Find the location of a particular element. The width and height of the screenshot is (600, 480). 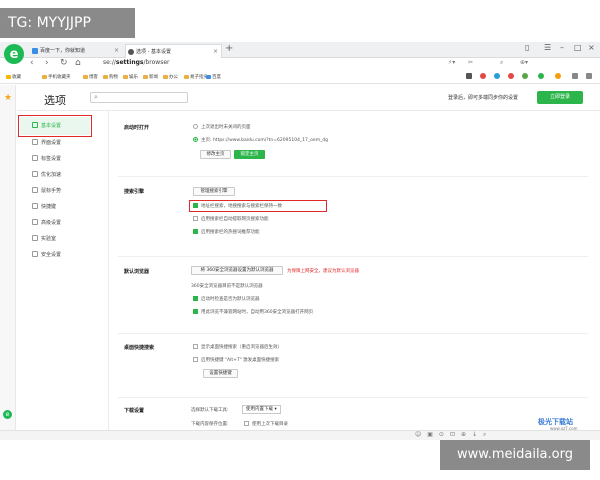

bookmark-item: 博客 is located at coordinates (90, 77).